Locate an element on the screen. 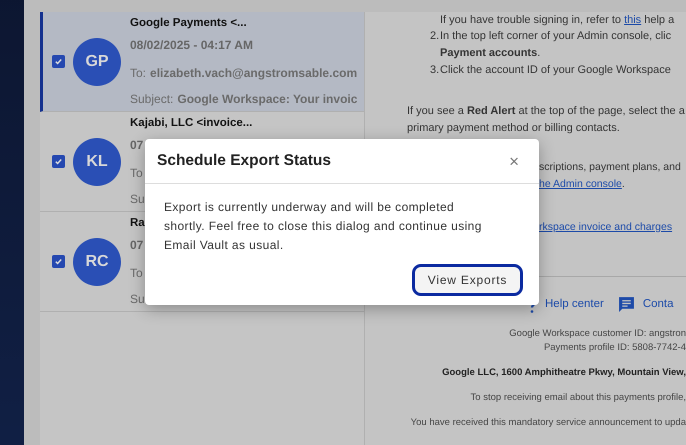 The width and height of the screenshot is (686, 445). step-text: Payment accounts. is located at coordinates (491, 53).